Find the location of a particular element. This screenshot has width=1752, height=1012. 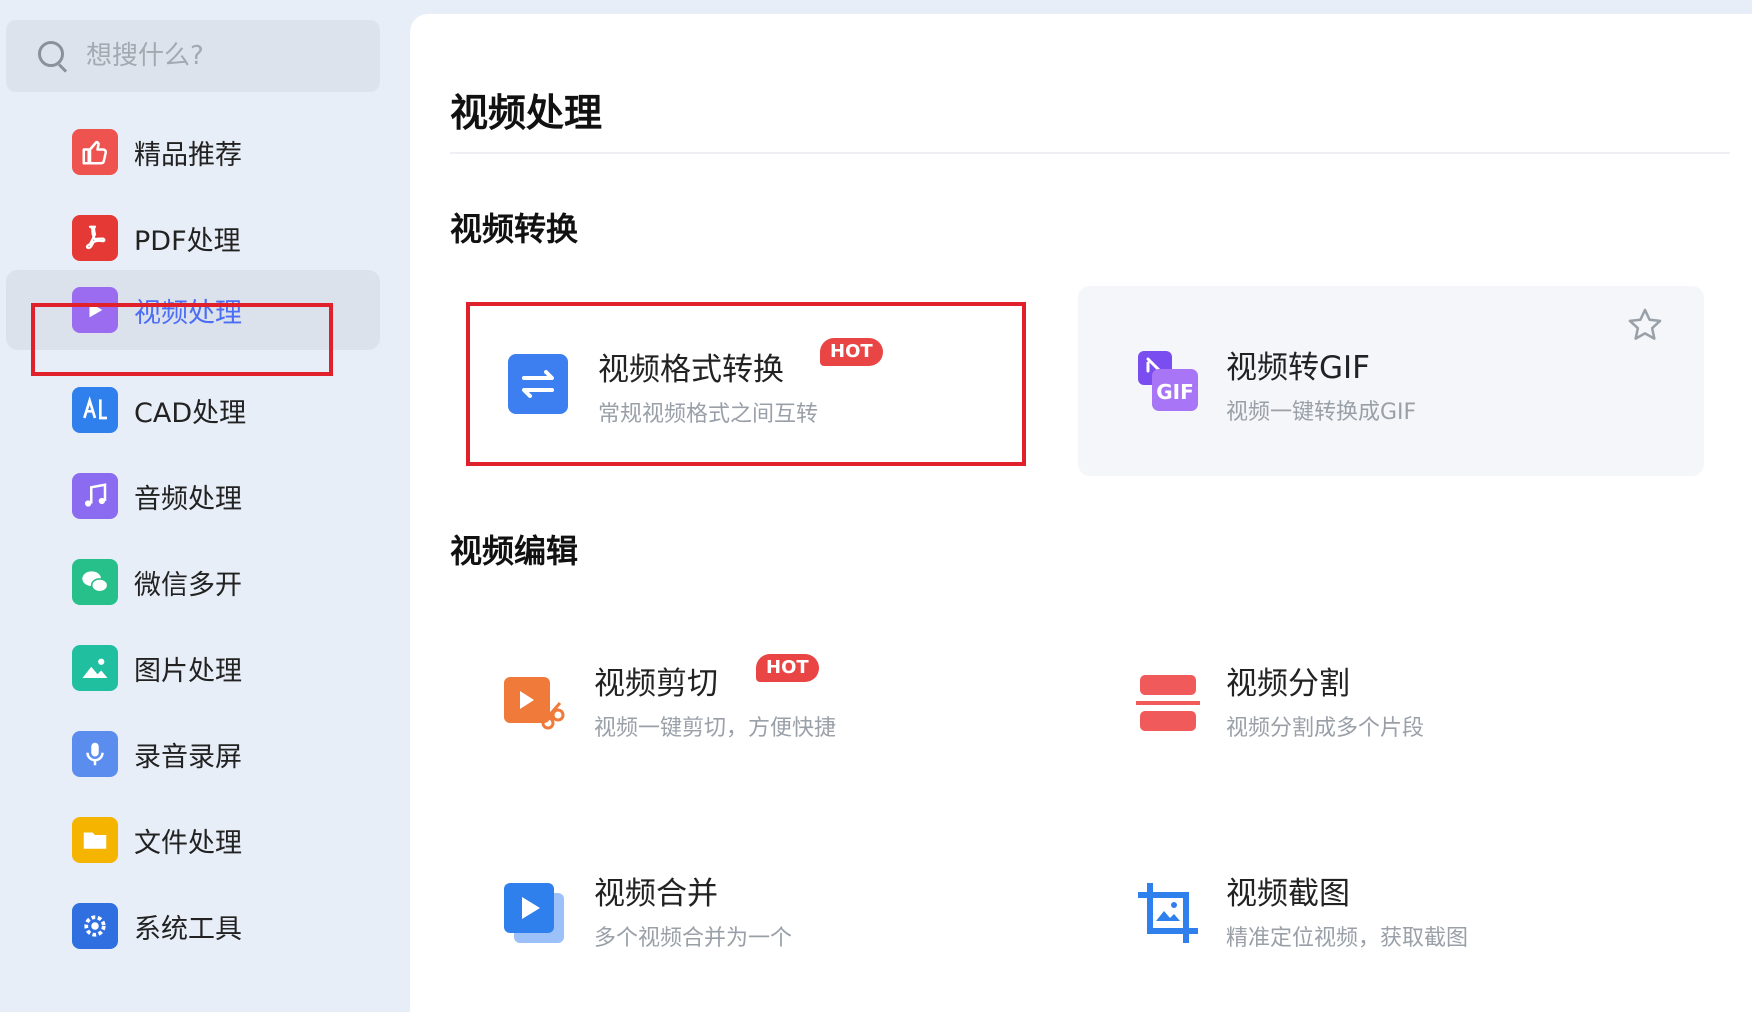

tool-card-video-screenshot: 视频截图 精准定位视频，获取截图 is located at coordinates (1358, 913).